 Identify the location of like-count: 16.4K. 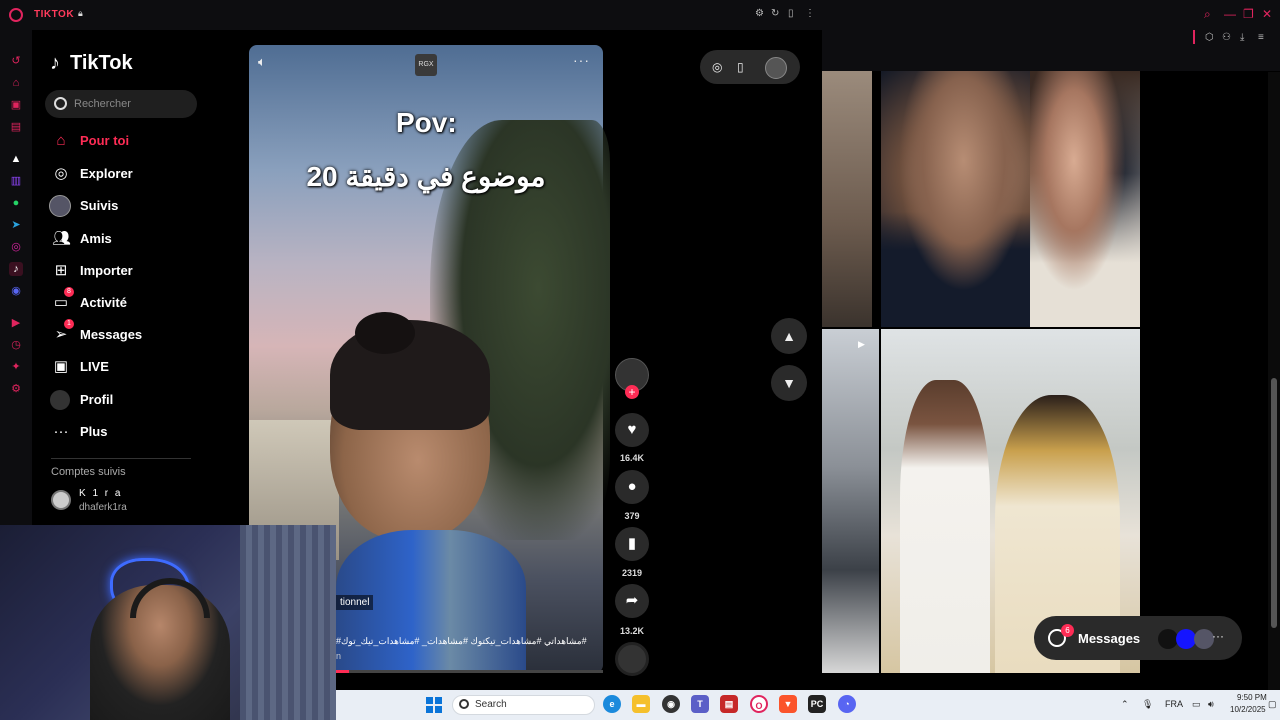
(632, 458).